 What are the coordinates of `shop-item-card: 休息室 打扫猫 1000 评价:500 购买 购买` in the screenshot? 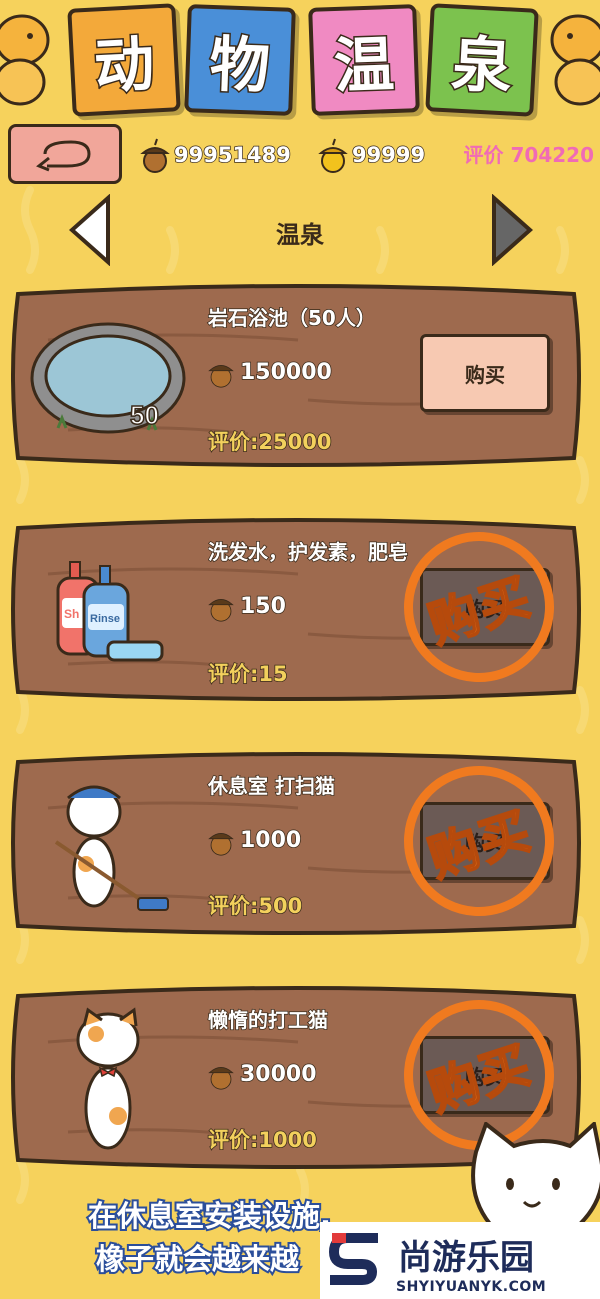 It's located at (297, 841).